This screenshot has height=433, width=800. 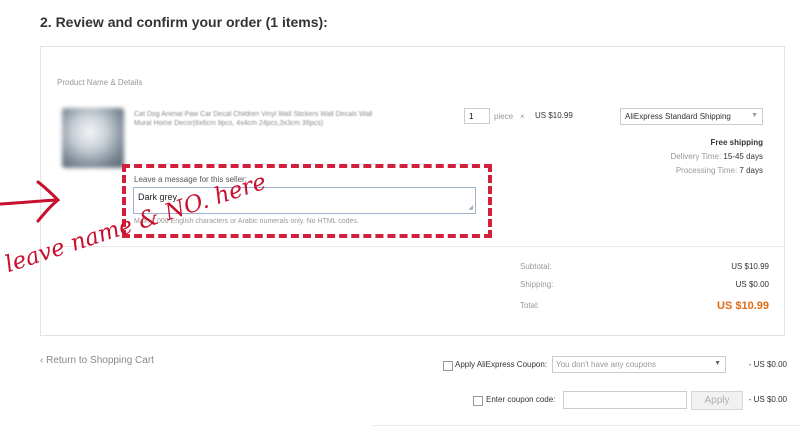 I want to click on coupon-select: You don't have any coupons ▼, so click(x=639, y=364).